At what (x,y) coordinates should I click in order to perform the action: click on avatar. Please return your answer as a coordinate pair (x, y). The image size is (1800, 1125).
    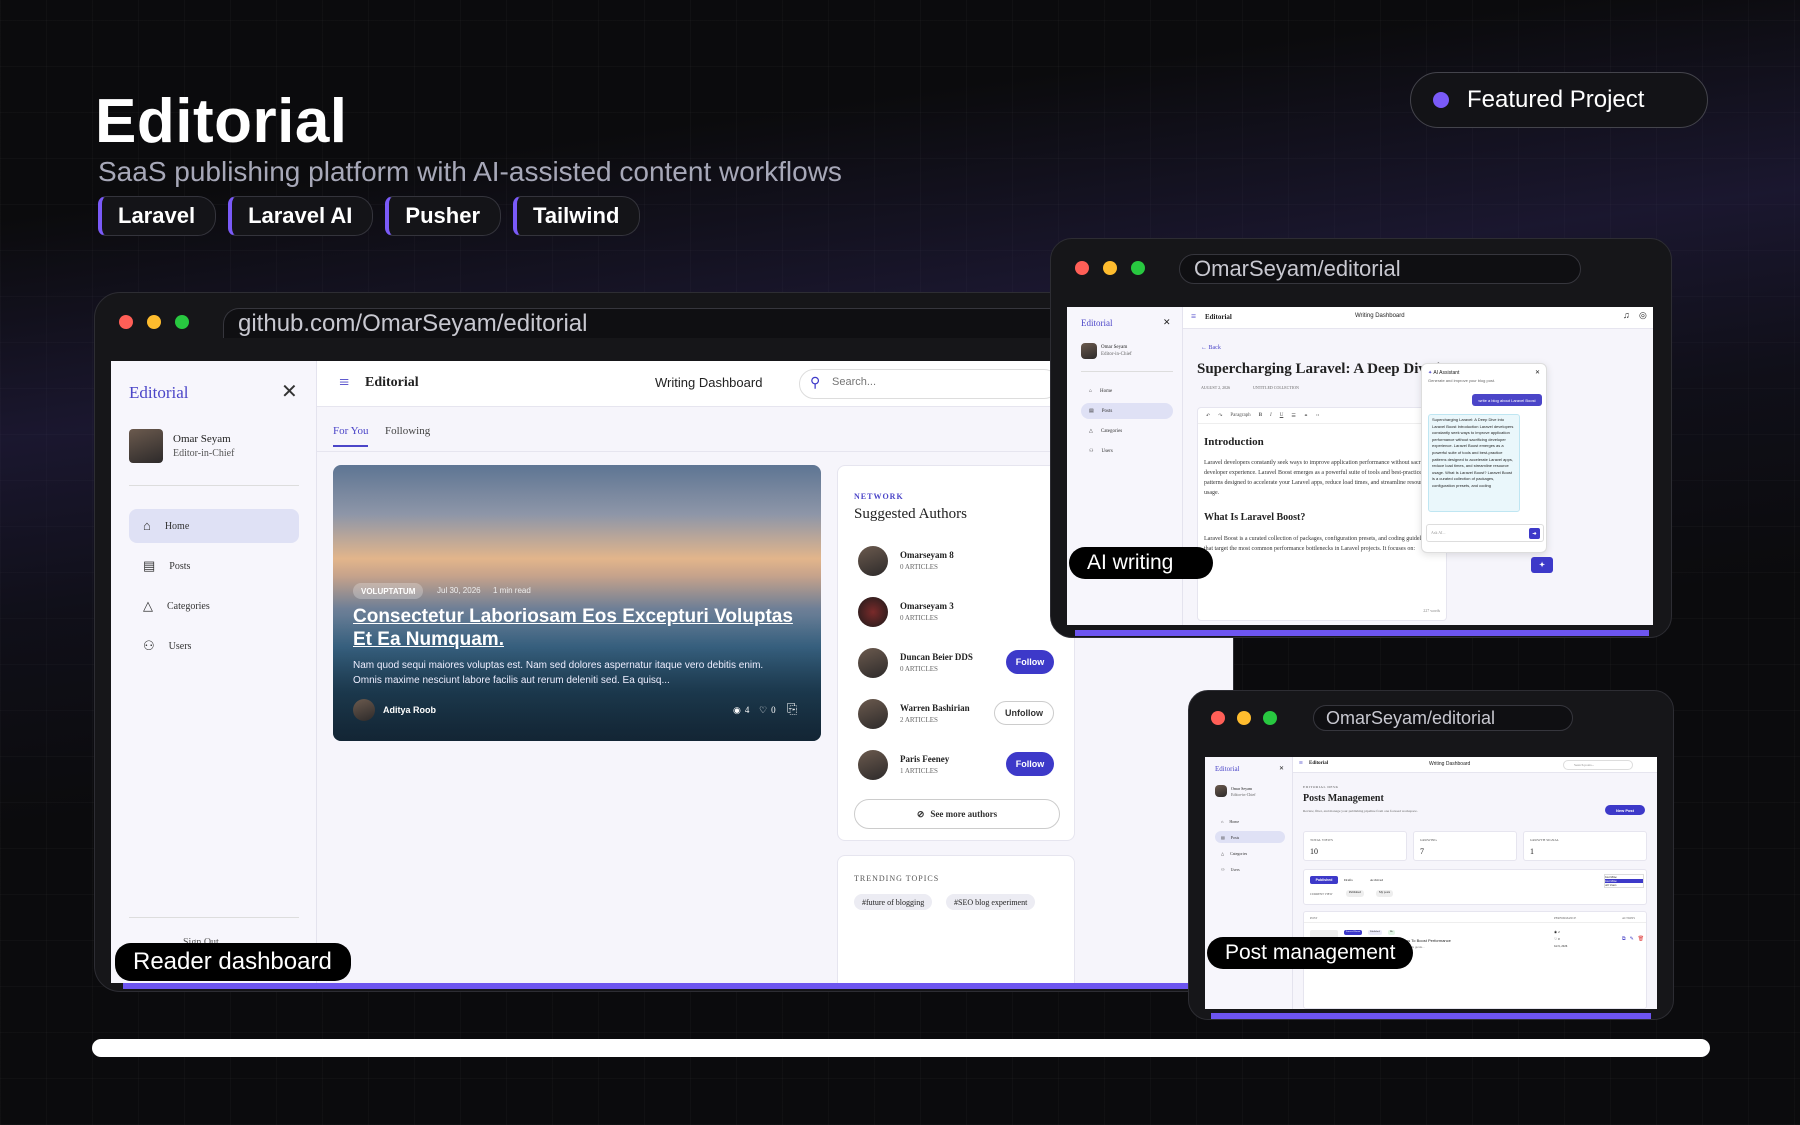
    Looking at the image, I should click on (873, 714).